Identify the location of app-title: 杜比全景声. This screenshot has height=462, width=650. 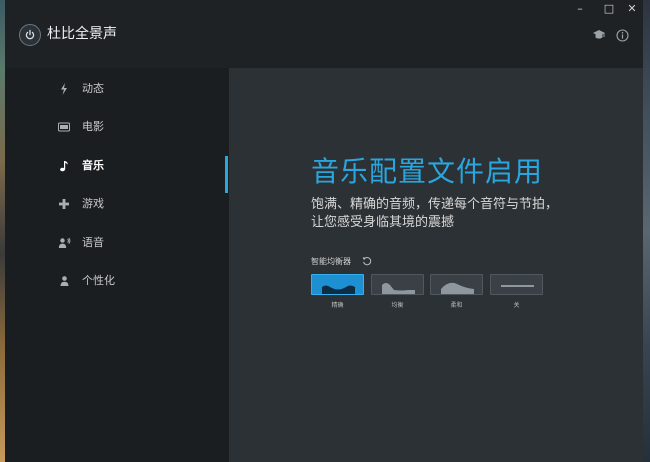
(82, 34).